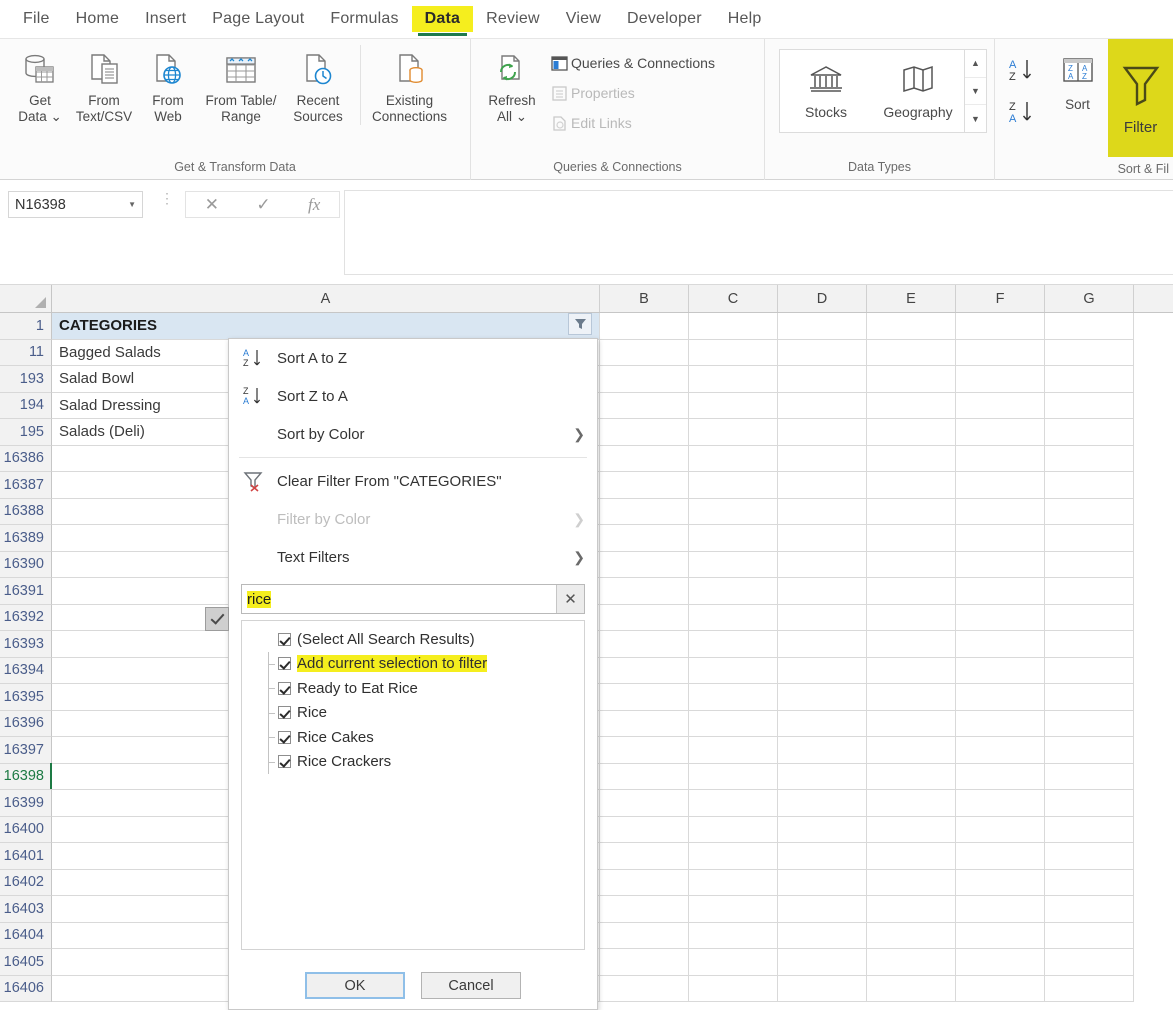  I want to click on column-header-C: C, so click(733, 298).